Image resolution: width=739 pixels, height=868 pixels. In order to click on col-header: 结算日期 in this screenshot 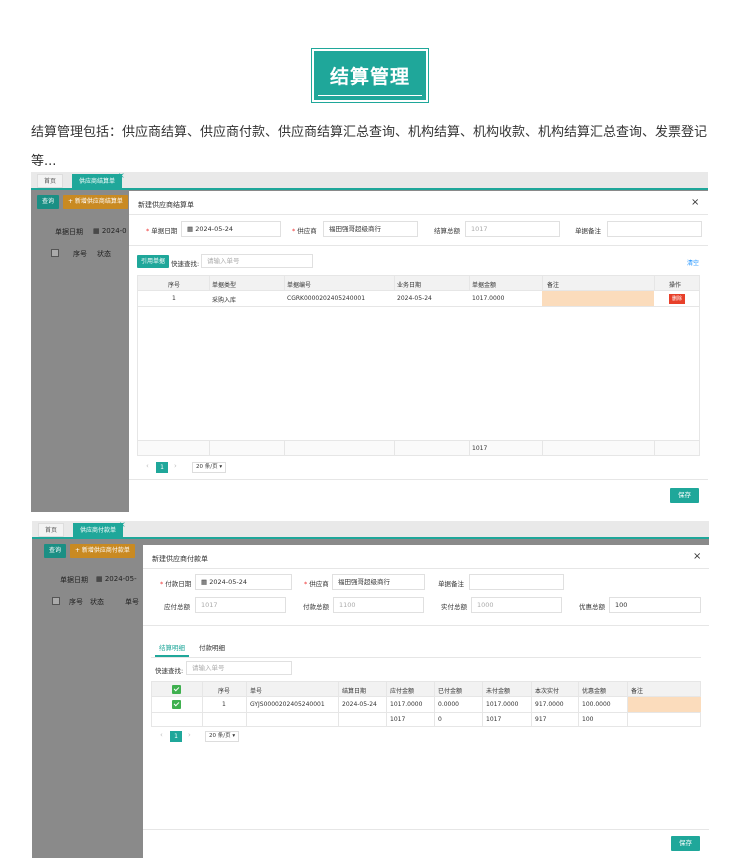, I will do `click(354, 691)`.